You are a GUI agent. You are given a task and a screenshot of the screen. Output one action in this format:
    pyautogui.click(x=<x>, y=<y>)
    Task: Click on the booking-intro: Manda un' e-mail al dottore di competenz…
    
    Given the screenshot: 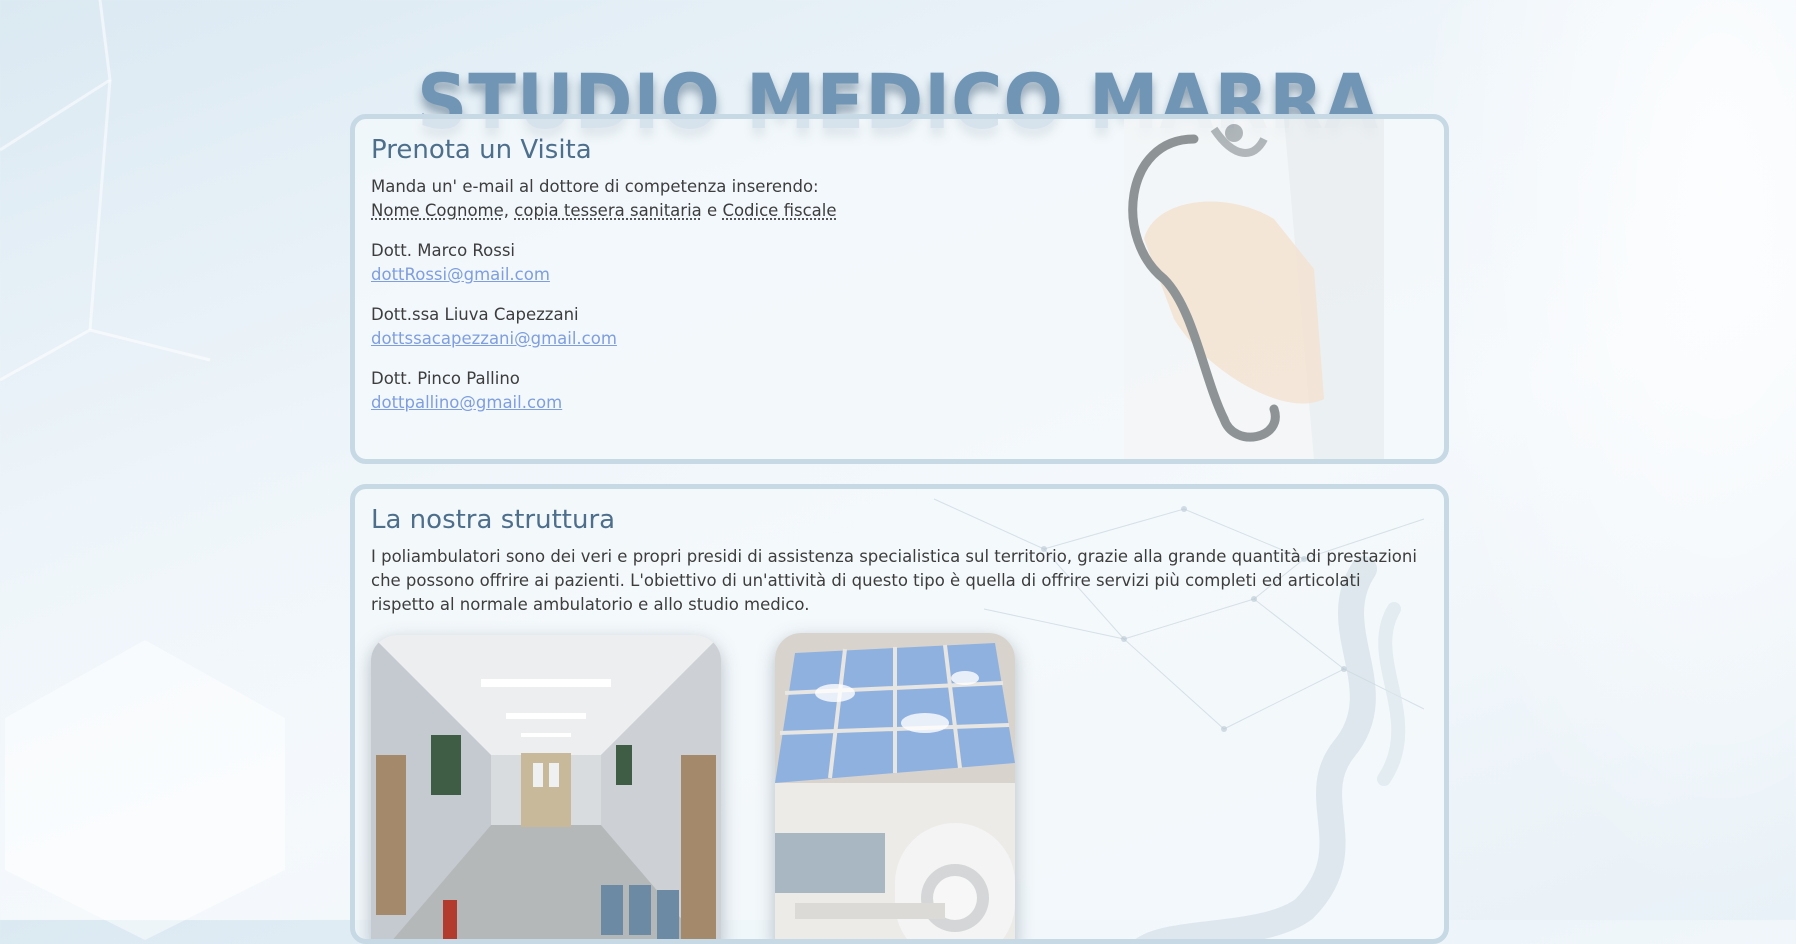 What is the action you would take?
    pyautogui.click(x=899, y=199)
    